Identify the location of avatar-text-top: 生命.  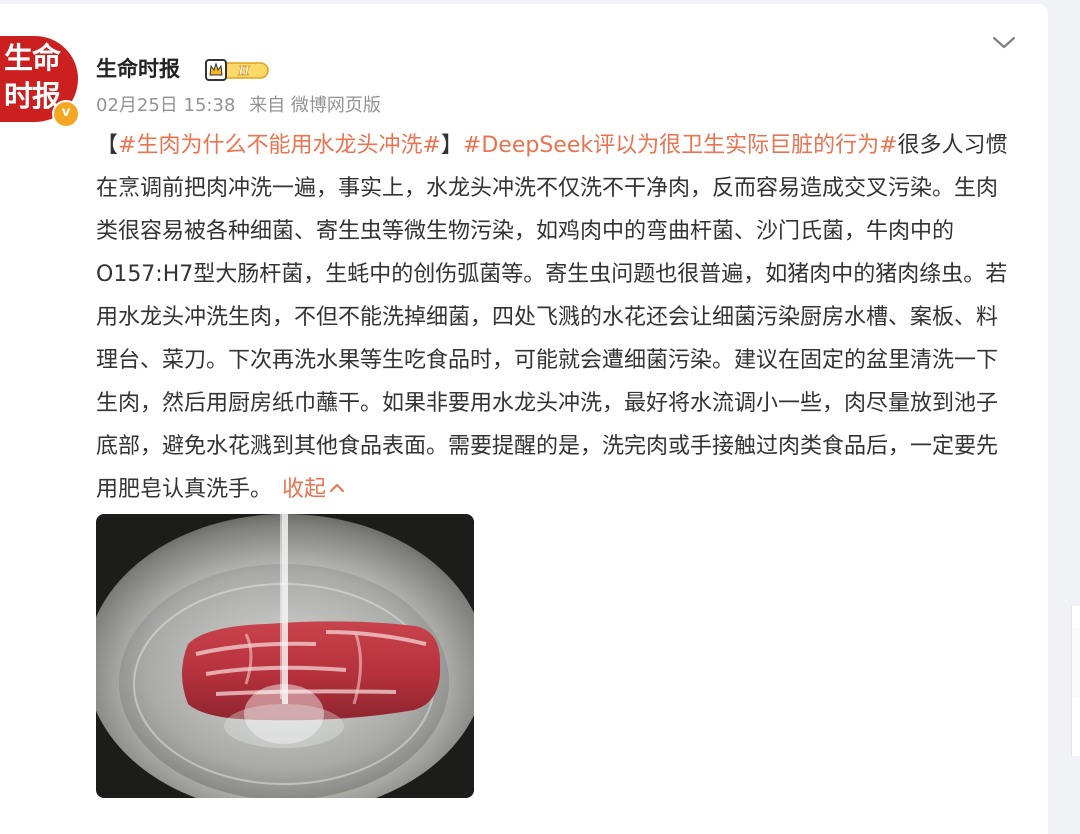
(32, 58).